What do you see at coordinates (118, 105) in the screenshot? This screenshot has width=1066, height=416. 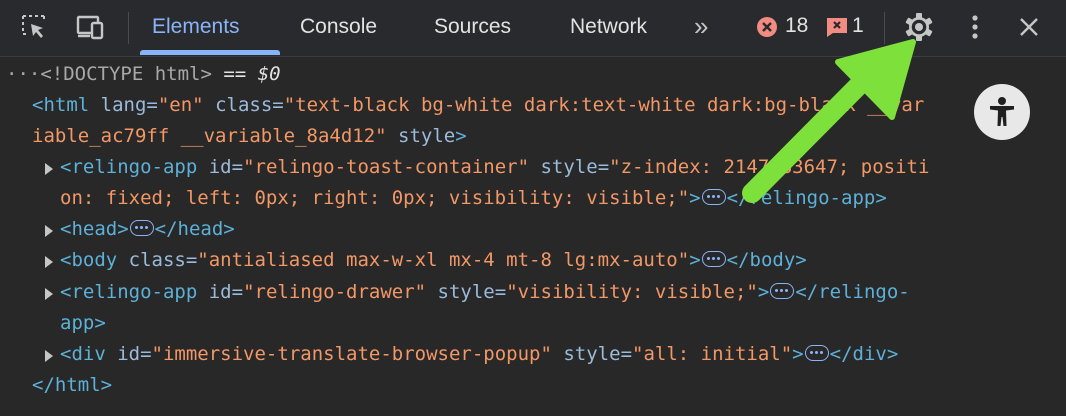 I see `attr-name: lang` at bounding box center [118, 105].